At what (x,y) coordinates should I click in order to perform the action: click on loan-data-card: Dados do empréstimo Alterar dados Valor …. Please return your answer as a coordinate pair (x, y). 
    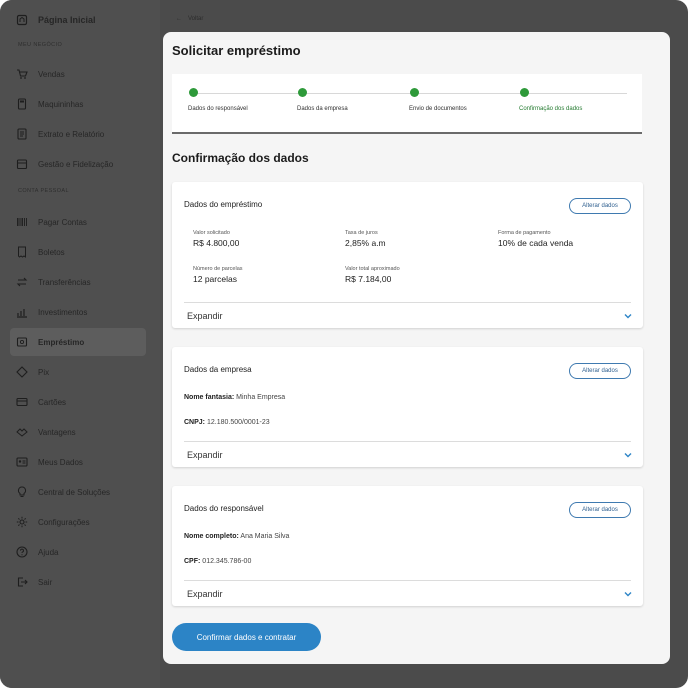
    Looking at the image, I should click on (407, 255).